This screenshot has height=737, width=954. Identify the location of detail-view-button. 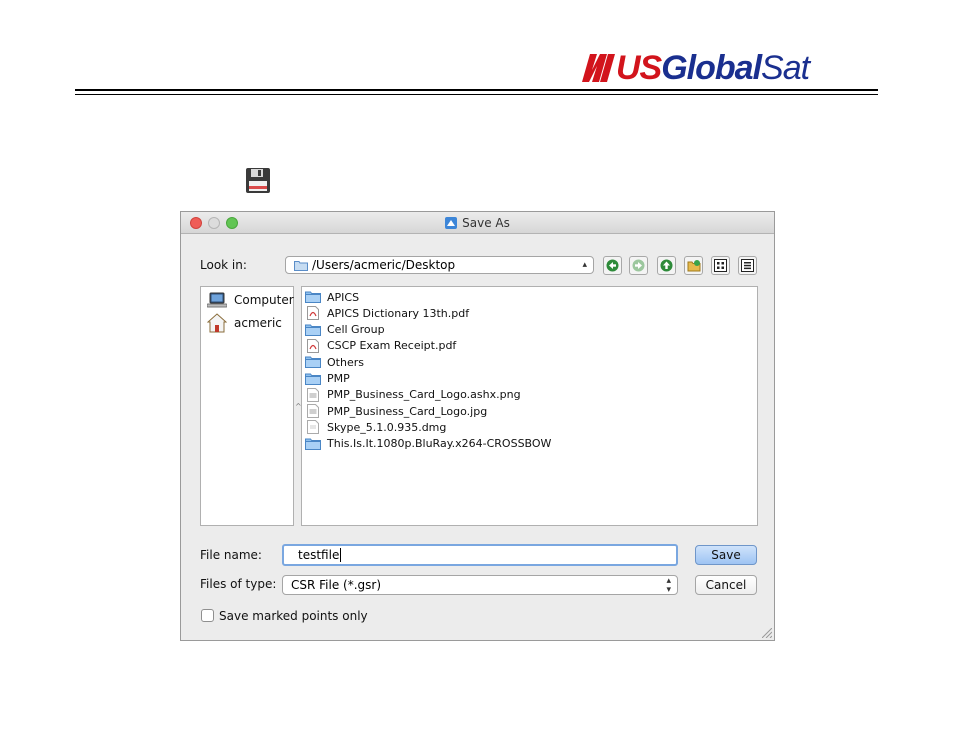
(747, 265).